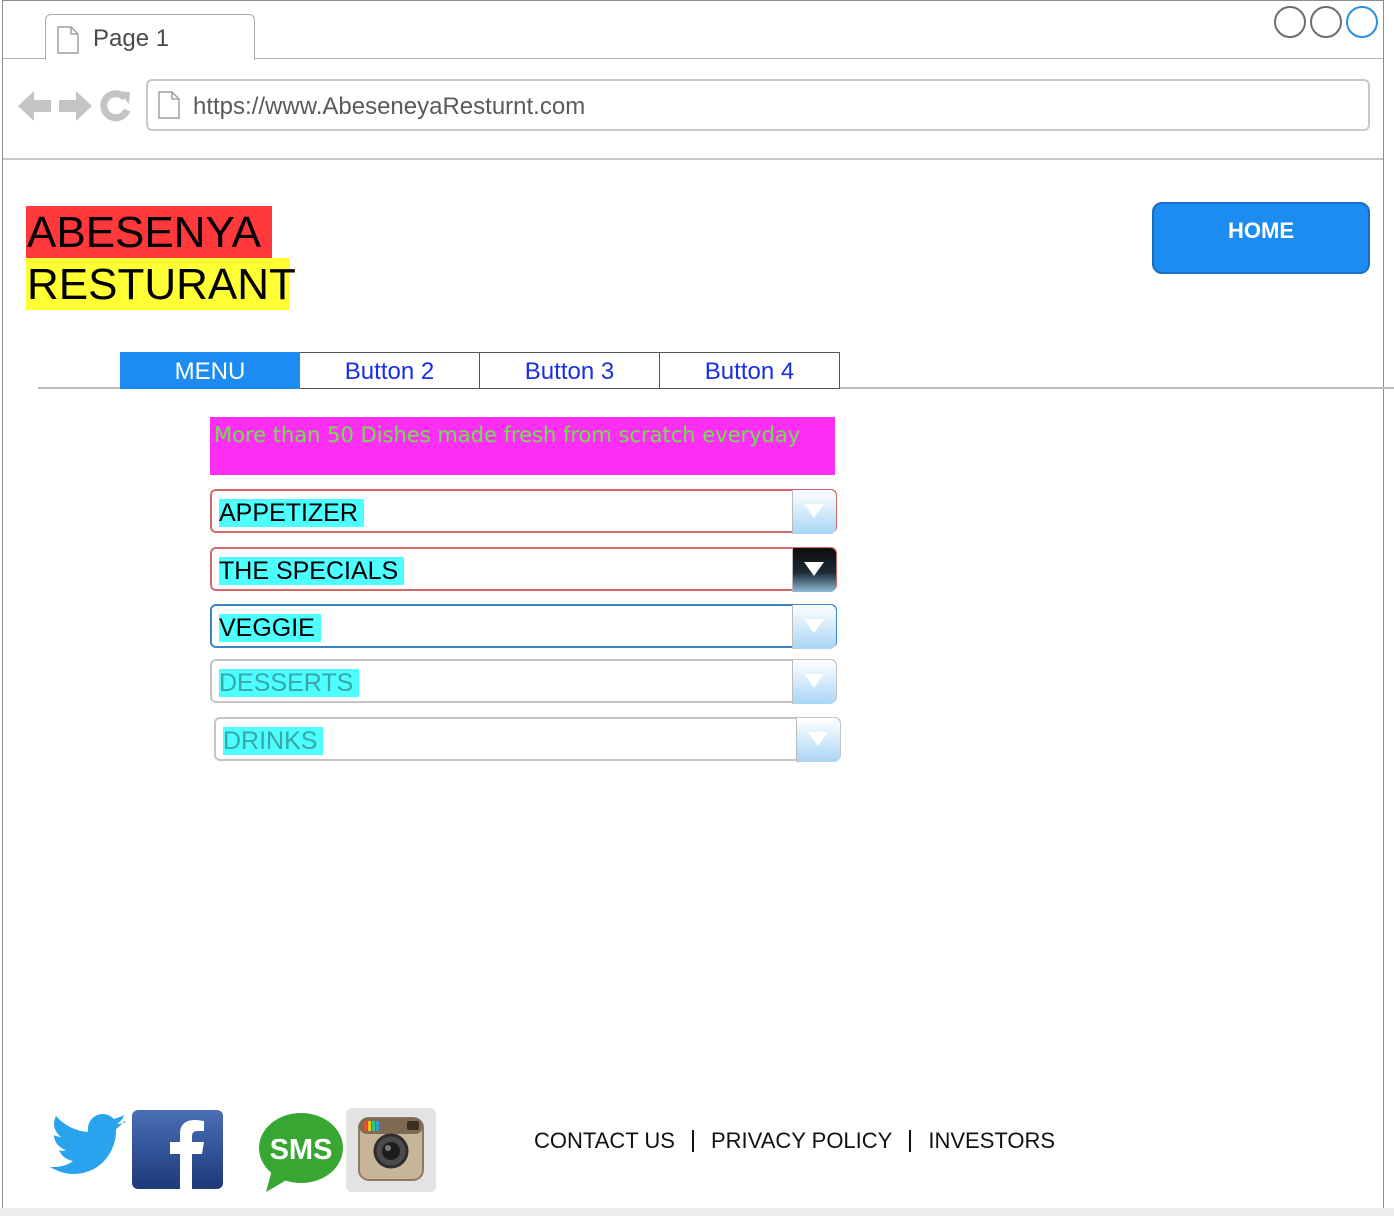 The image size is (1394, 1216). What do you see at coordinates (750, 370) in the screenshot?
I see `tab-button-4: Button 4` at bounding box center [750, 370].